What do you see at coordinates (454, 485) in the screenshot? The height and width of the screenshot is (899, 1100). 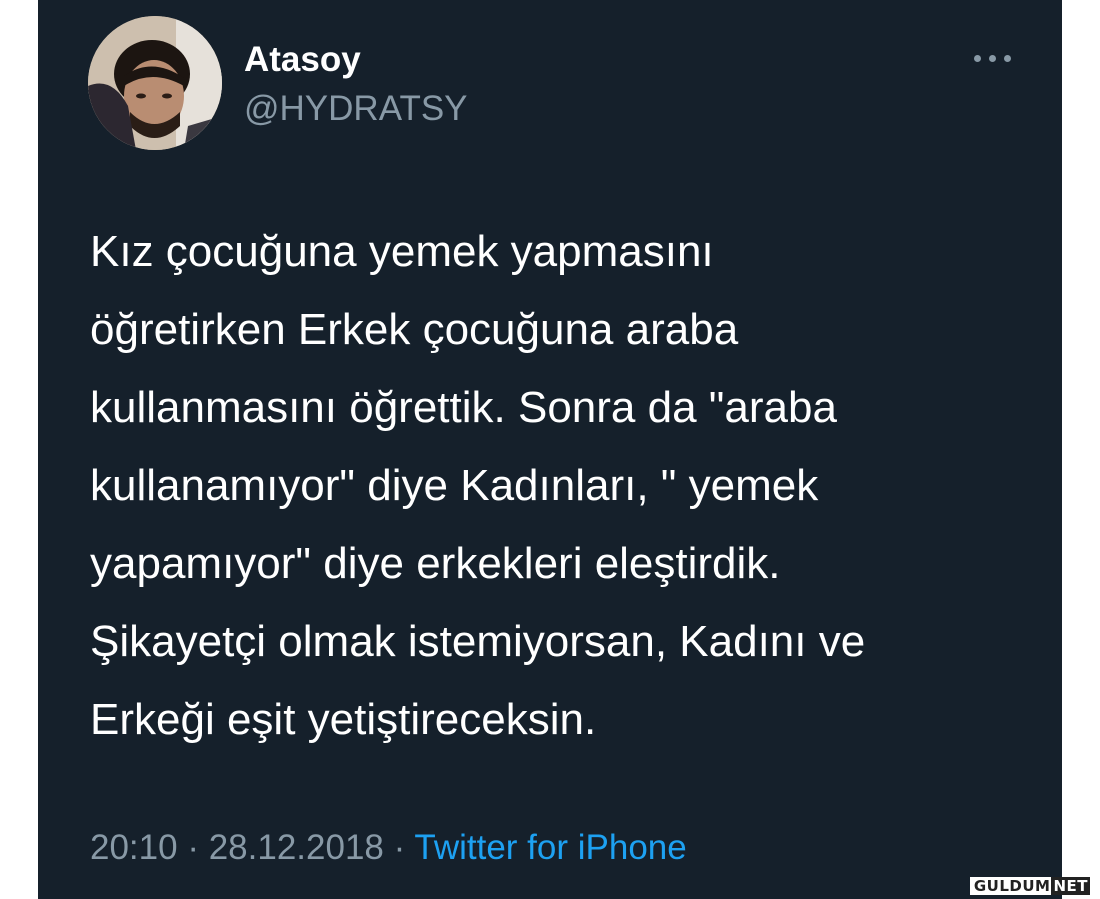 I see `tweet-text-line: kullanamıyor" diye Kadınları, " yemek` at bounding box center [454, 485].